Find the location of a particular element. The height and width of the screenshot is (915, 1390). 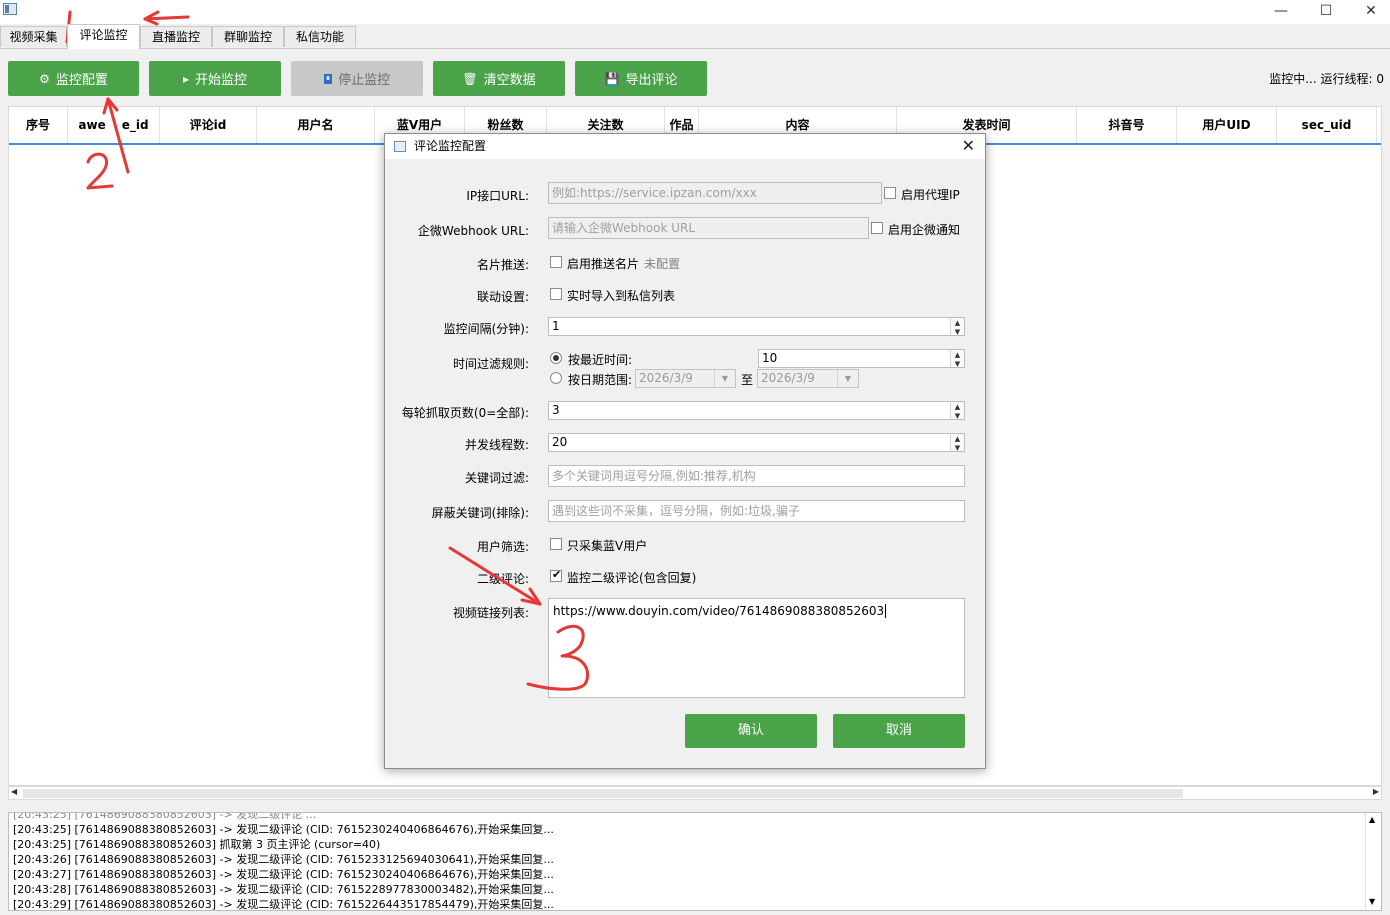

dialog-title-bar: 评论监控配置 ✕ is located at coordinates (685, 146).